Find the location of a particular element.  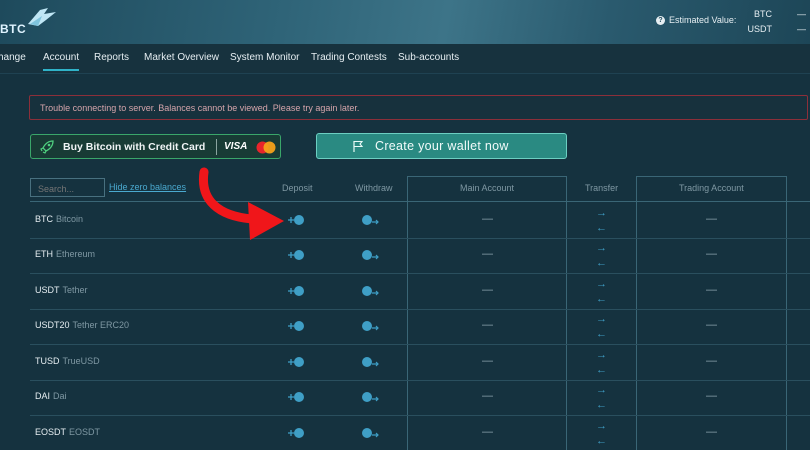

currency-cell: TUSD TrueUSD is located at coordinates (67, 361).